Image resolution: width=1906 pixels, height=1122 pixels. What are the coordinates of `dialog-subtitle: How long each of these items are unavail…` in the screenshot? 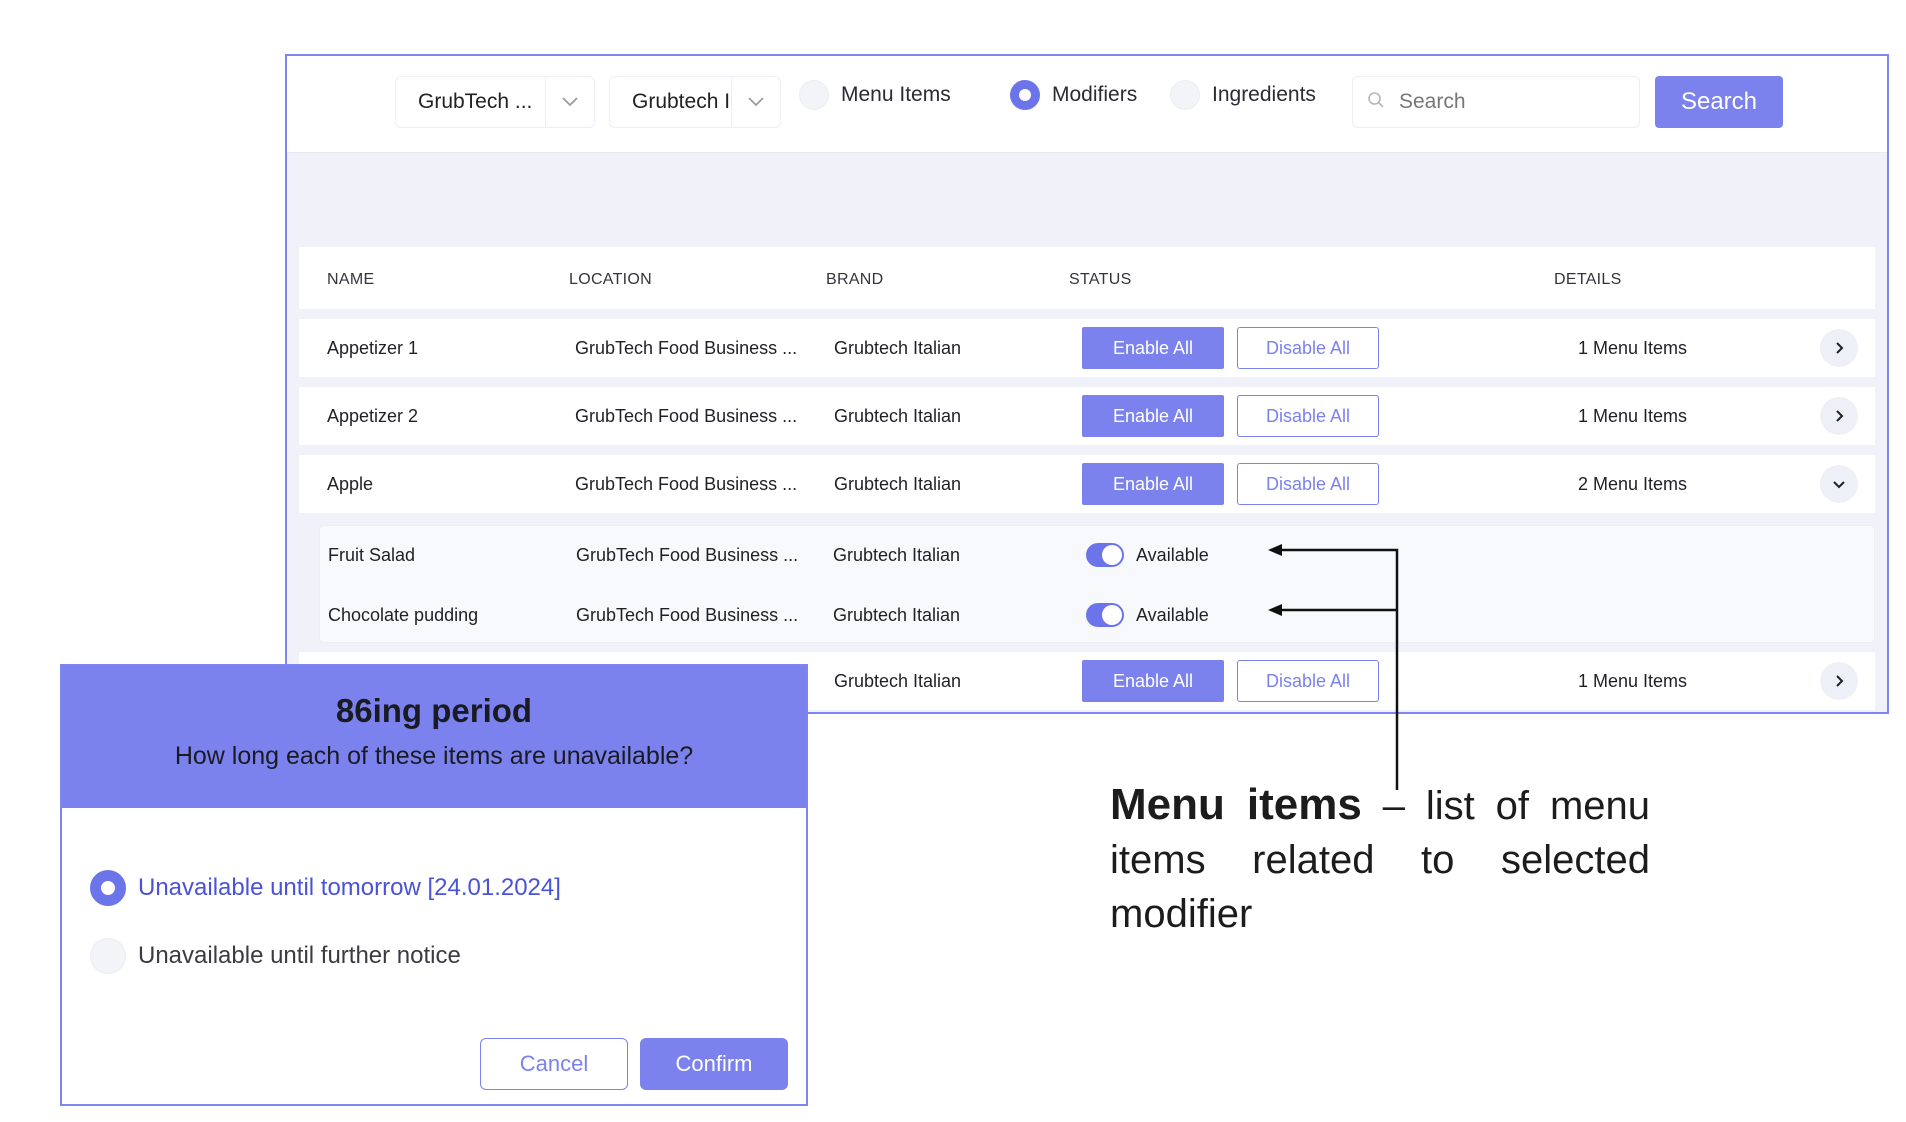 It's located at (434, 756).